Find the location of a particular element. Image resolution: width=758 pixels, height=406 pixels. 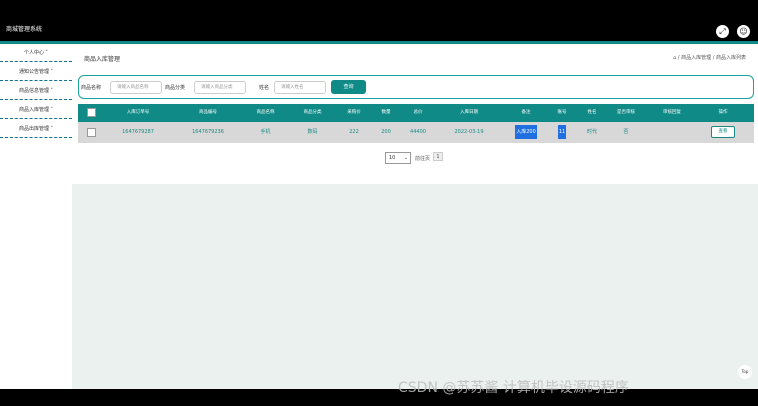

breadcrumb: ⌂ / 商品入库管理 / 商品入库列表 is located at coordinates (709, 57).